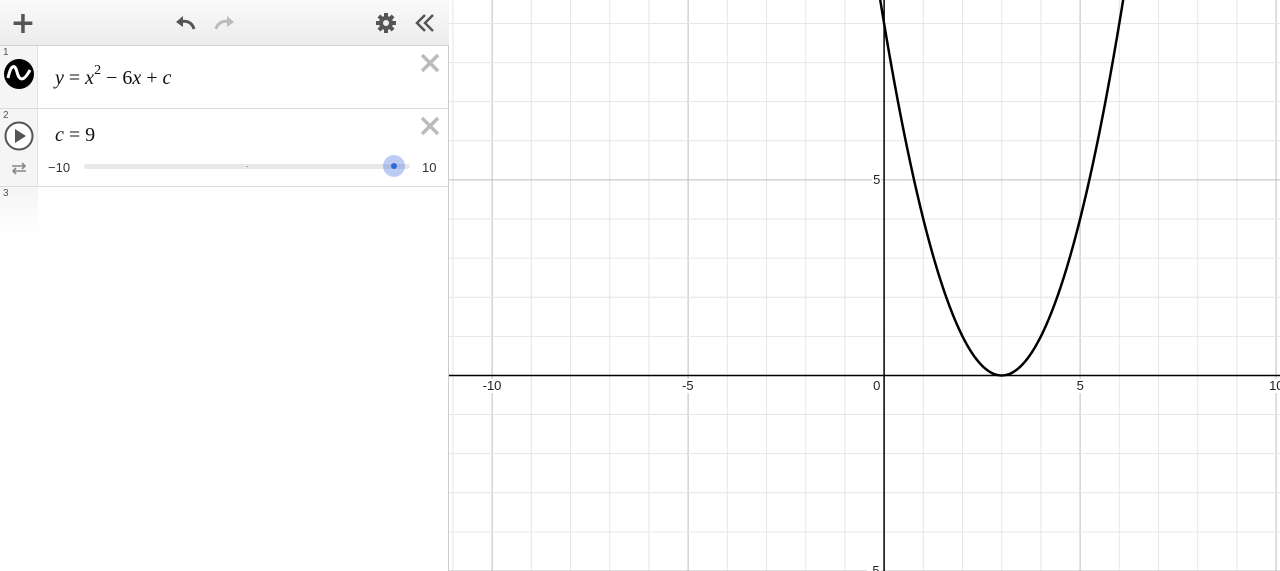 The image size is (1280, 571). What do you see at coordinates (19, 74) in the screenshot?
I see `graph-wave-icon` at bounding box center [19, 74].